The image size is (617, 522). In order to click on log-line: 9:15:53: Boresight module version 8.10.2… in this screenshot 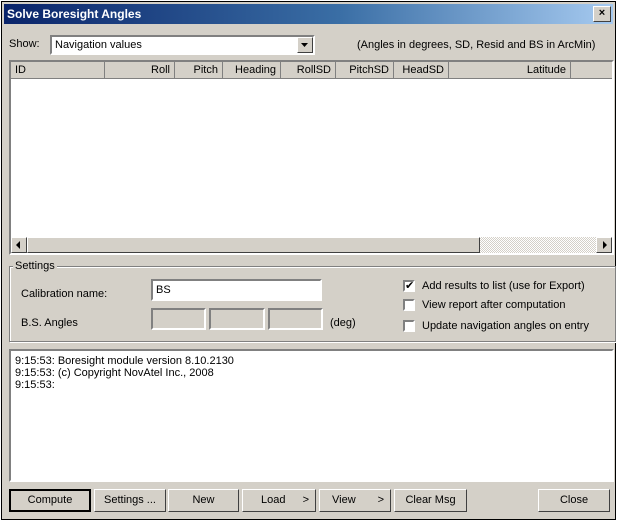, I will do `click(124, 361)`.